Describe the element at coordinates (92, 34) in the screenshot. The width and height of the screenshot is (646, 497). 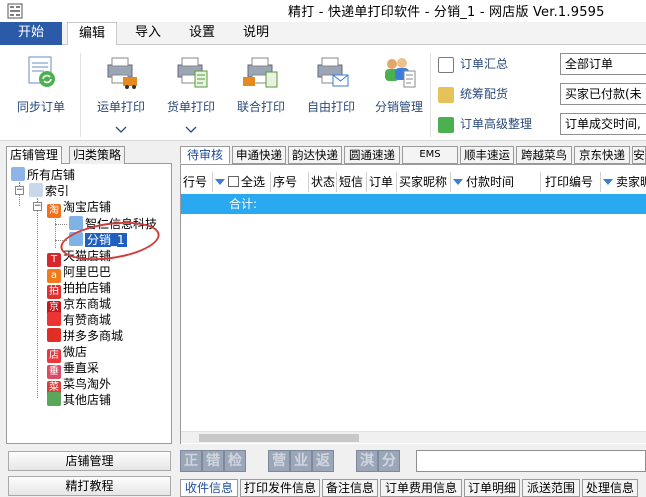
I see `tab-edit: 编辑` at that location.